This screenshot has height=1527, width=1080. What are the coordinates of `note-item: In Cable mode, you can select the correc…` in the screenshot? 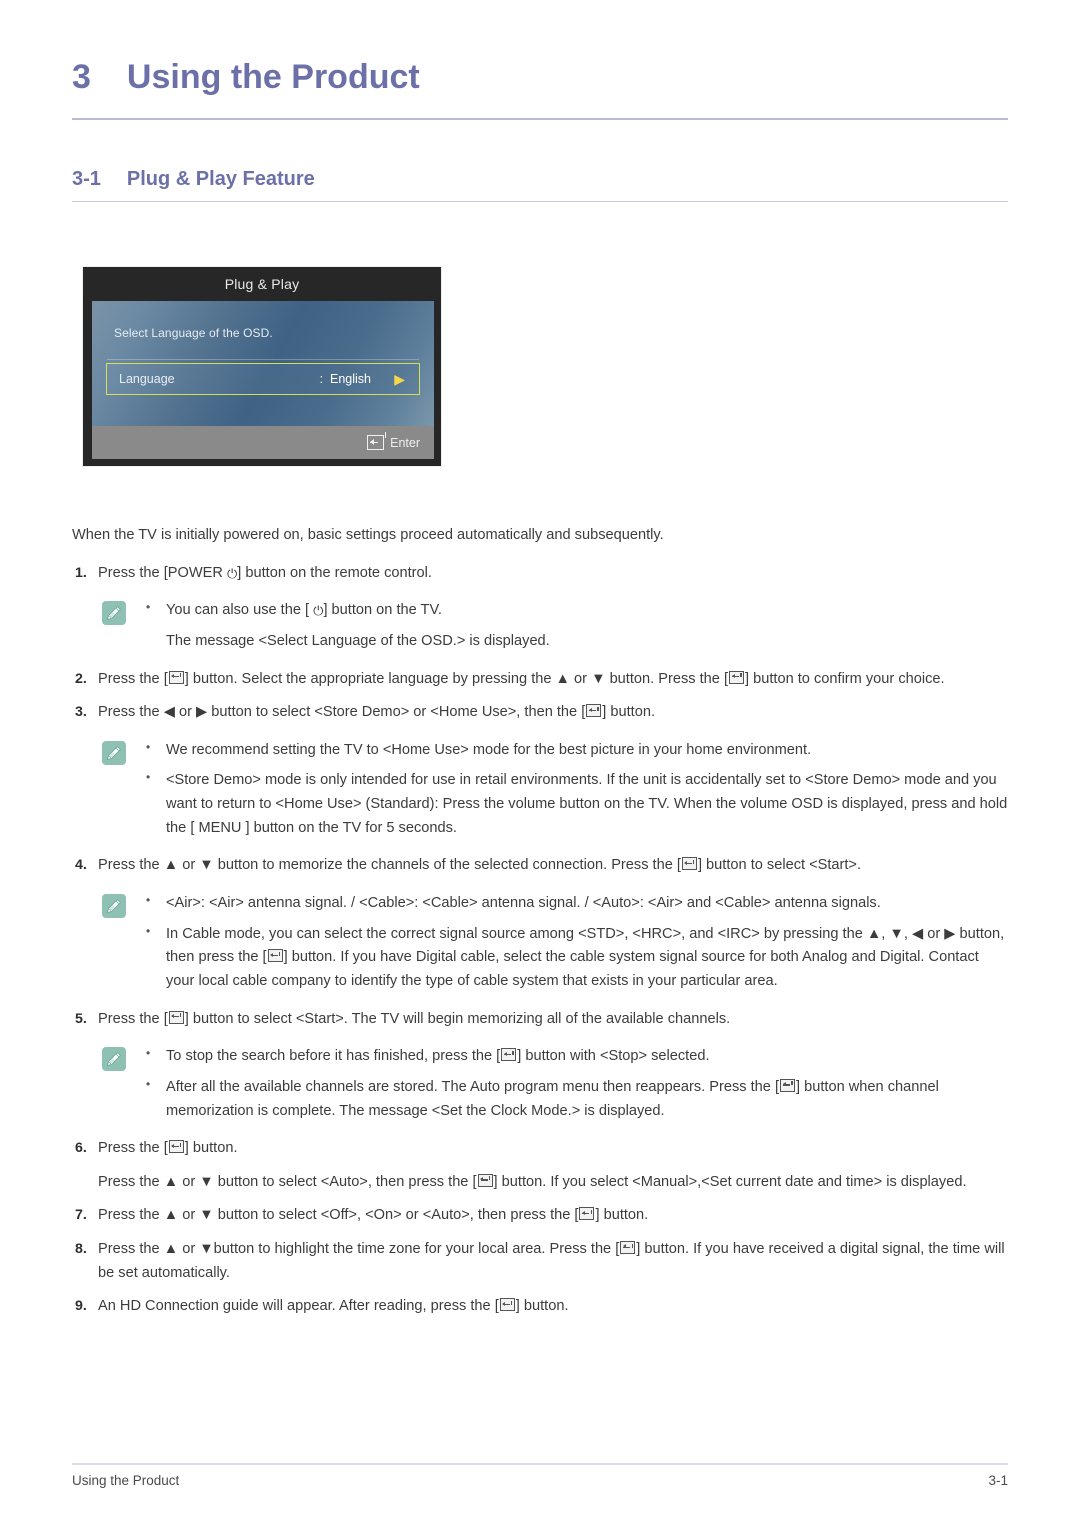 It's located at (576, 958).